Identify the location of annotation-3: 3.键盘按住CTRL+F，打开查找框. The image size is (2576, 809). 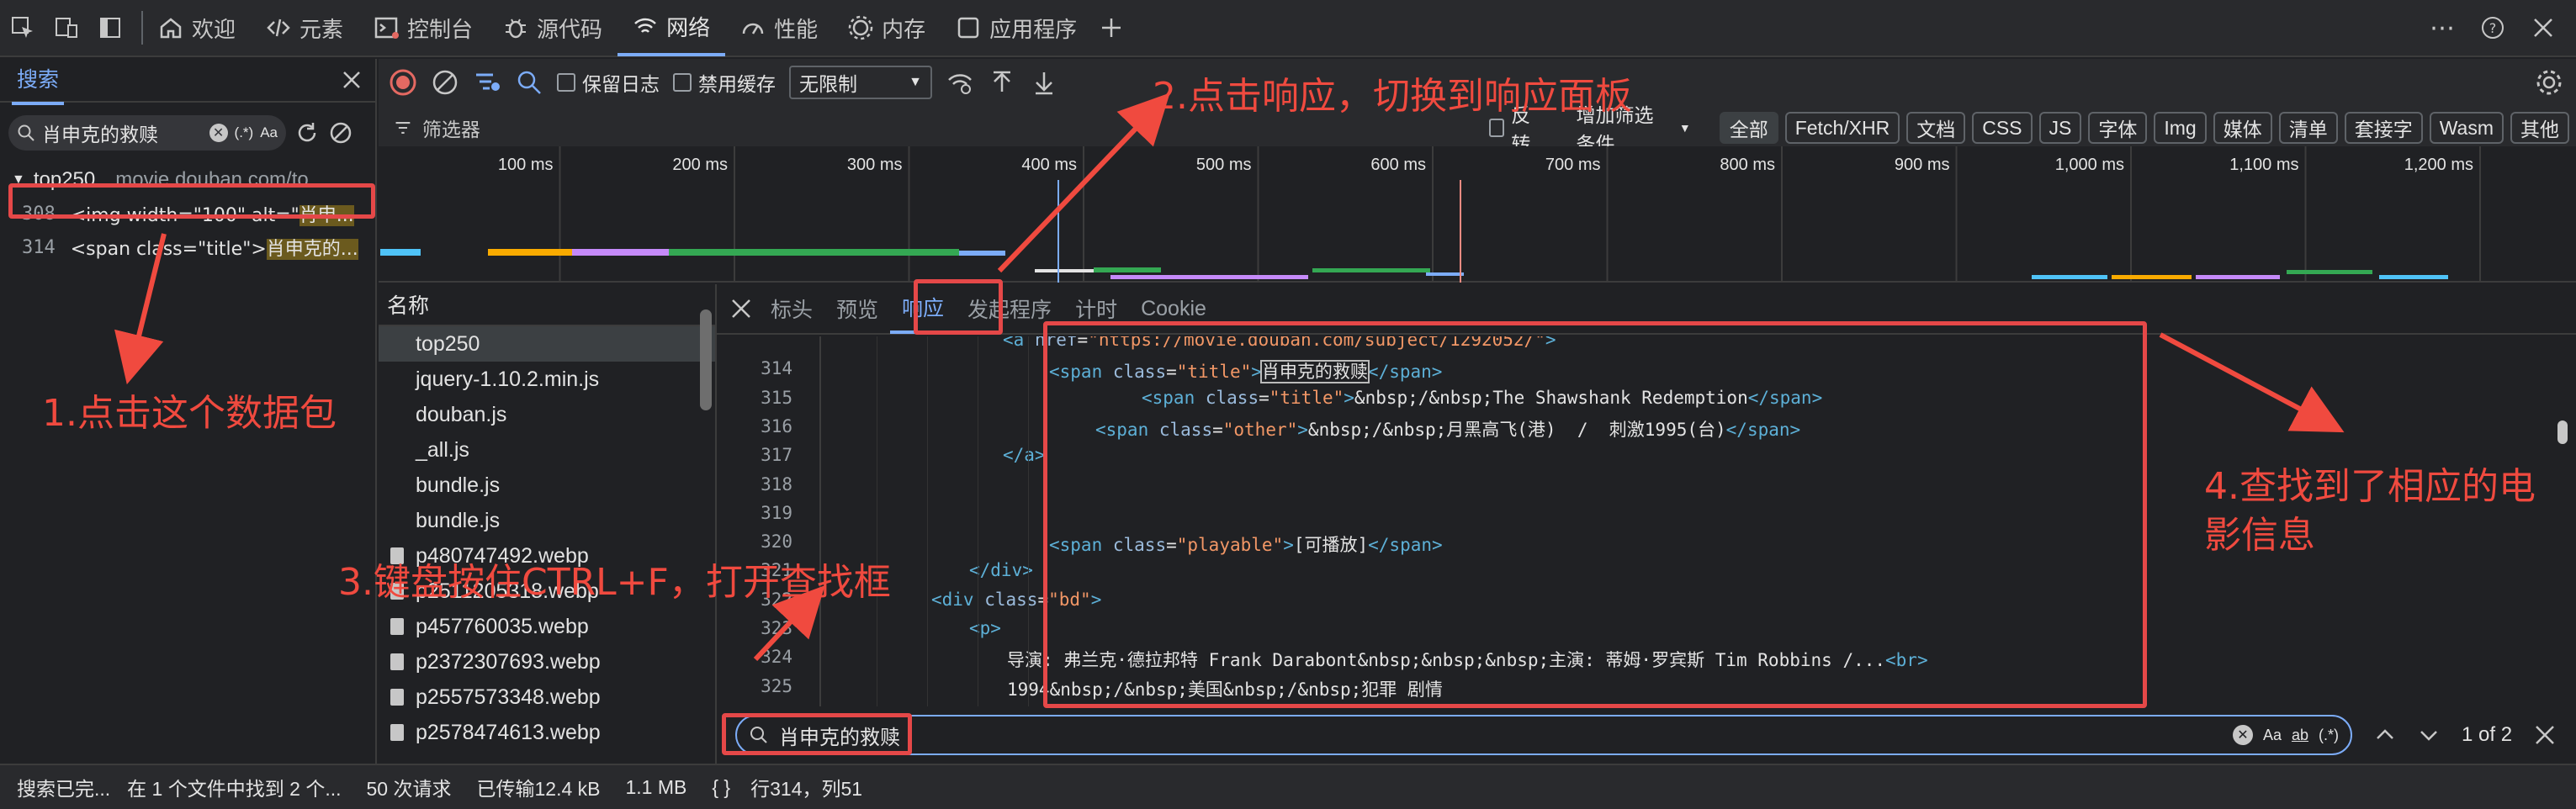
(614, 582).